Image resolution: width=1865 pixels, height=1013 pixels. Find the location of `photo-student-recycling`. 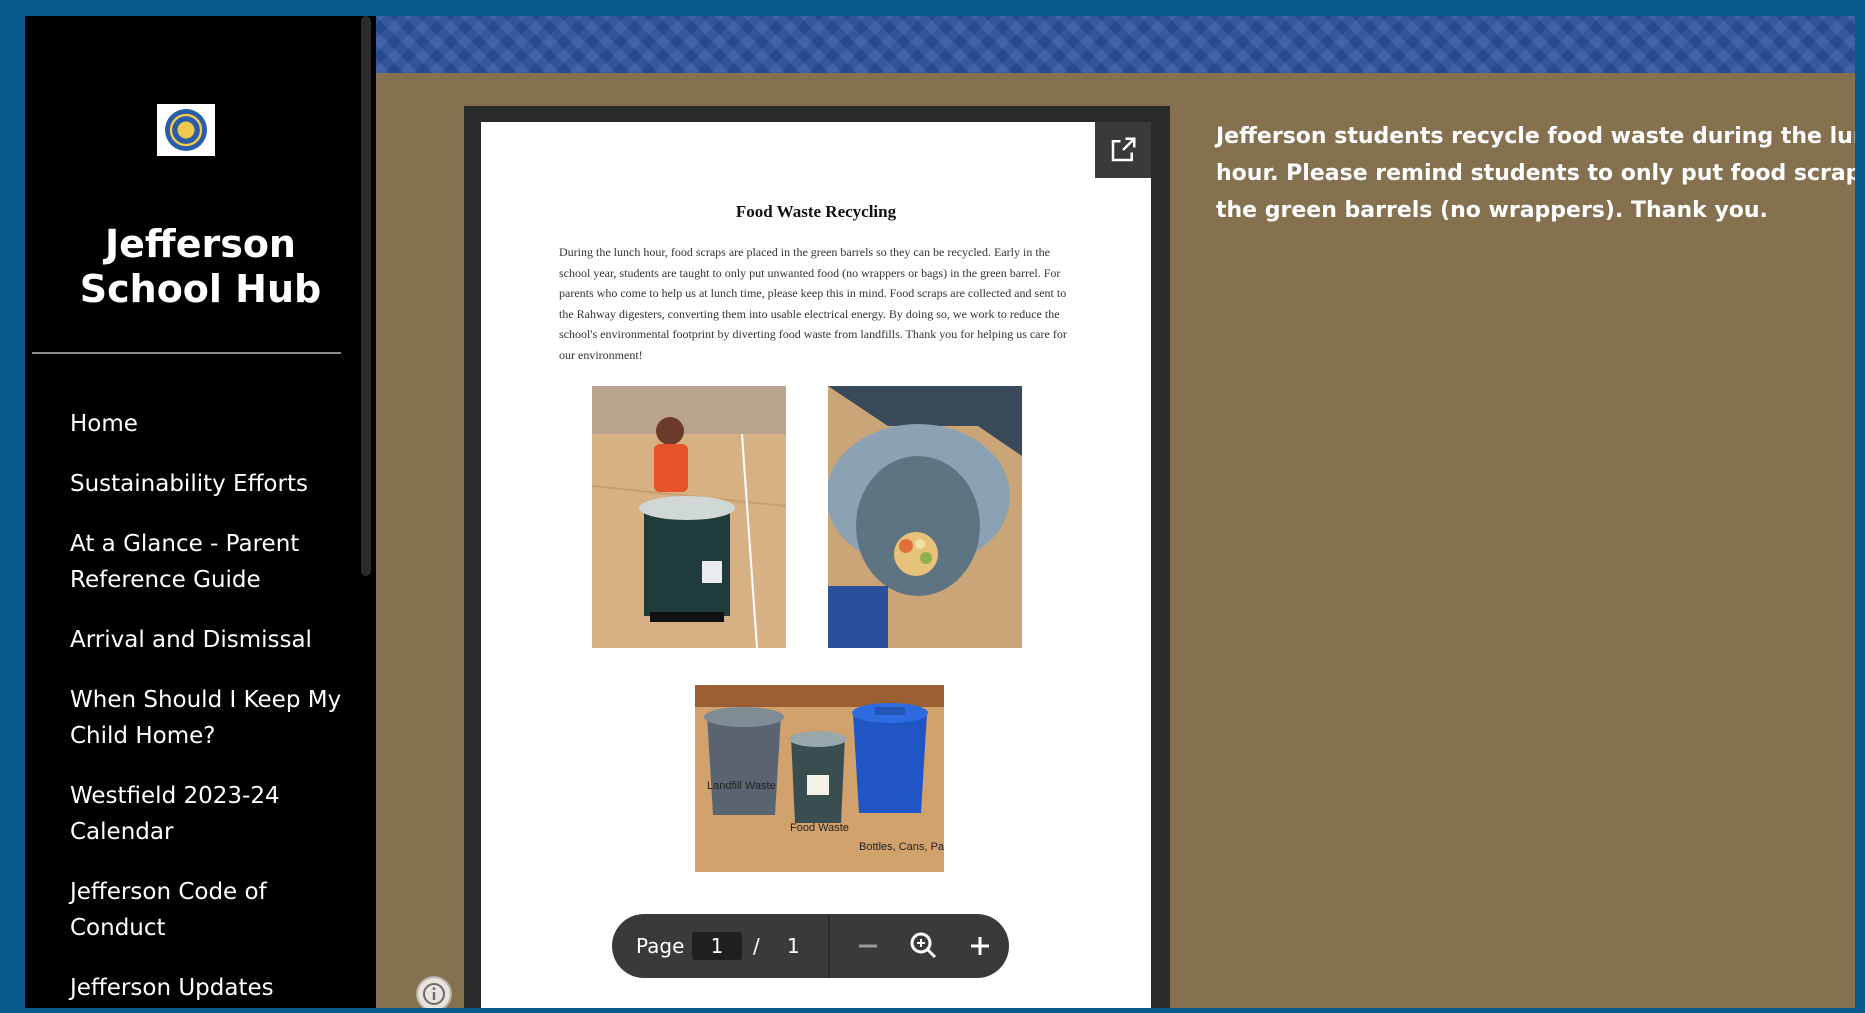

photo-student-recycling is located at coordinates (689, 517).